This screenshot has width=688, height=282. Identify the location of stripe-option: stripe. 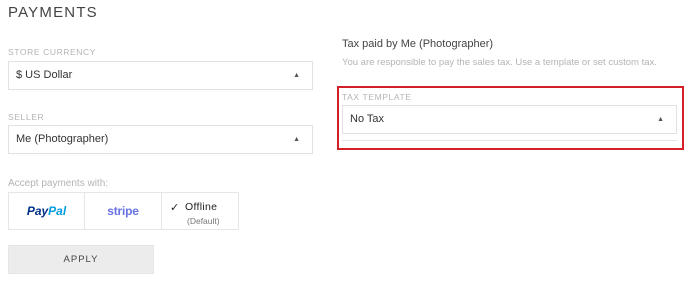
(123, 211).